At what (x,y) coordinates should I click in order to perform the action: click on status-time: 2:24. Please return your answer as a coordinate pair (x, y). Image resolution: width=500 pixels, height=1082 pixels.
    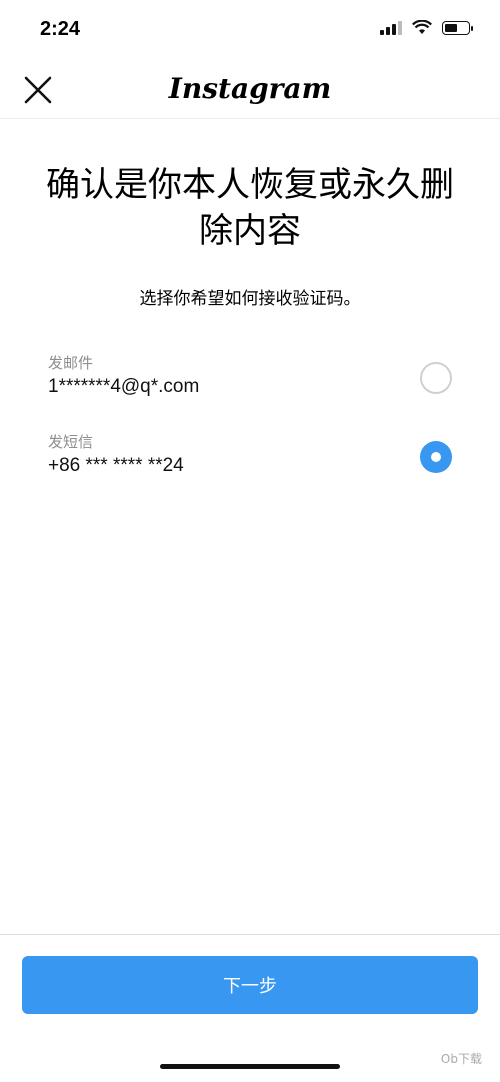
    Looking at the image, I should click on (60, 29).